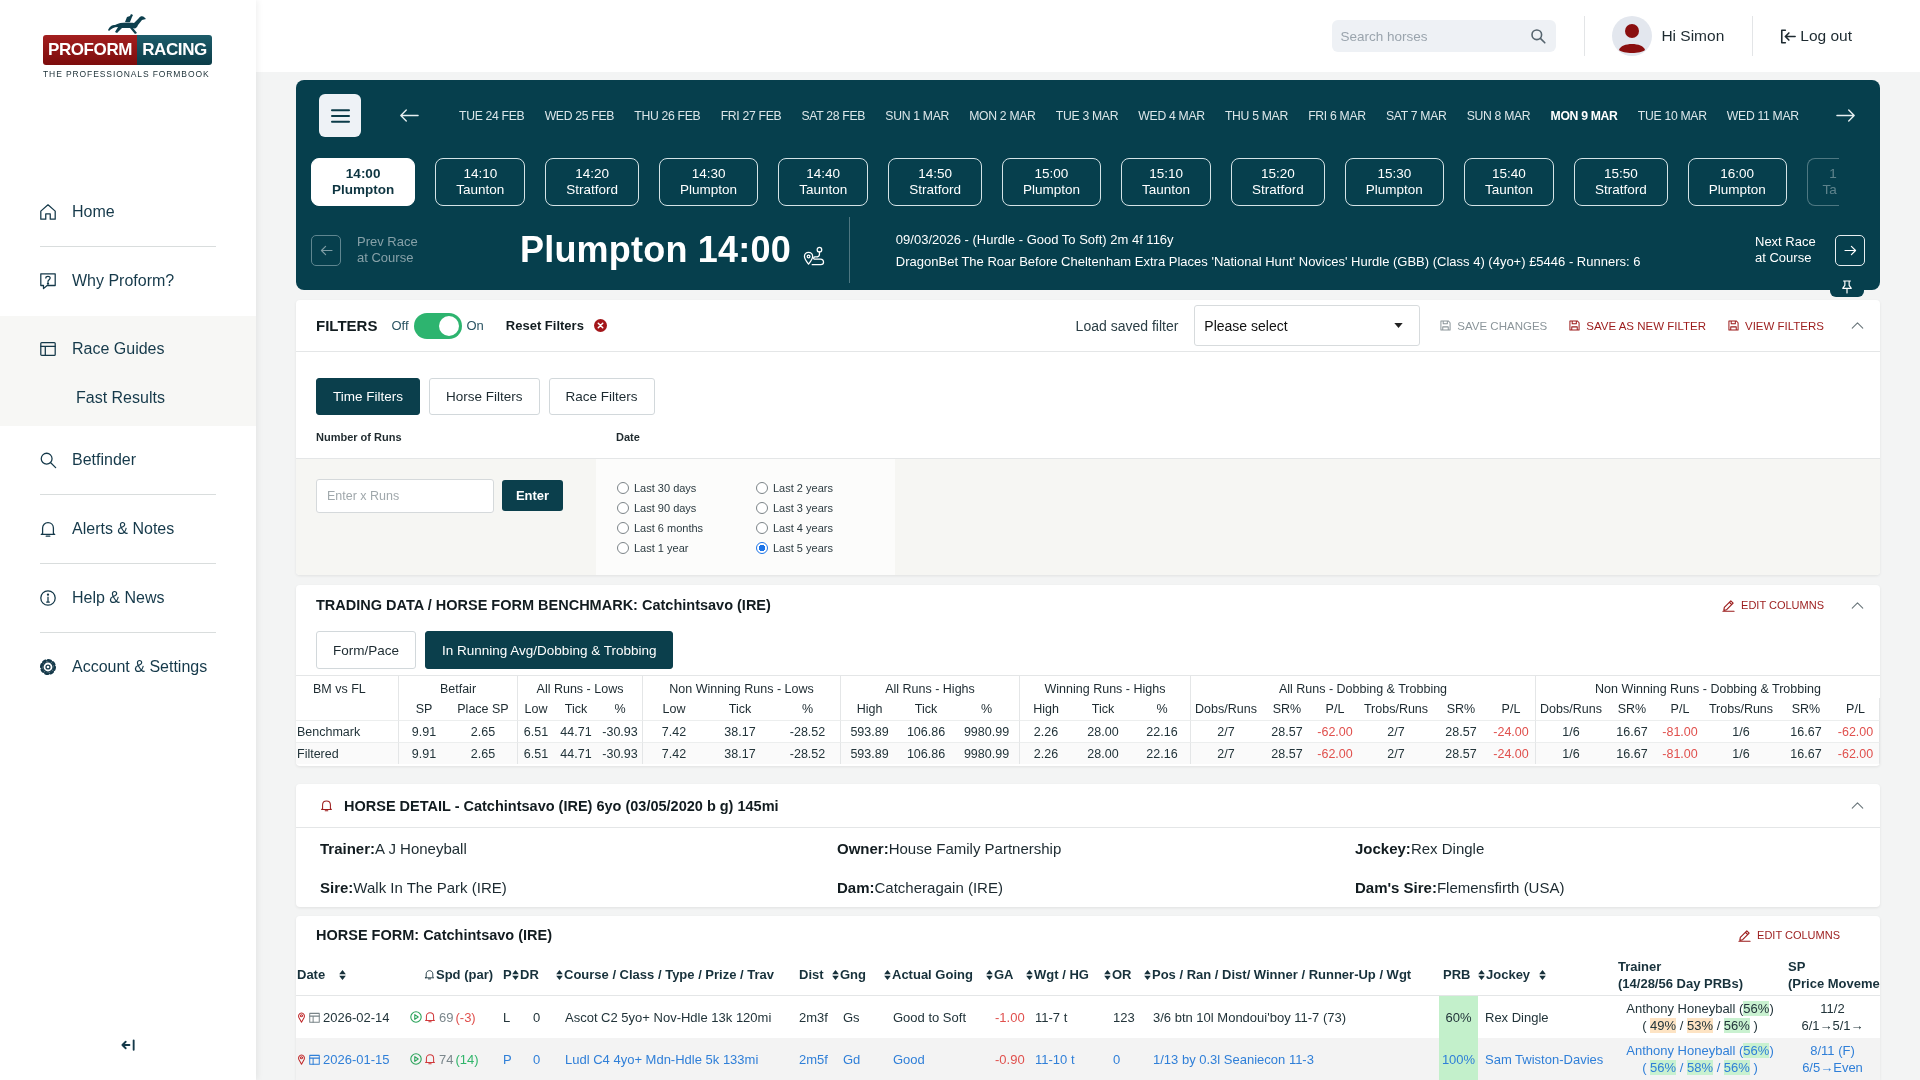 The height and width of the screenshot is (1080, 1920). Describe the element at coordinates (1846, 115) in the screenshot. I see `arrow-right-icon` at that location.